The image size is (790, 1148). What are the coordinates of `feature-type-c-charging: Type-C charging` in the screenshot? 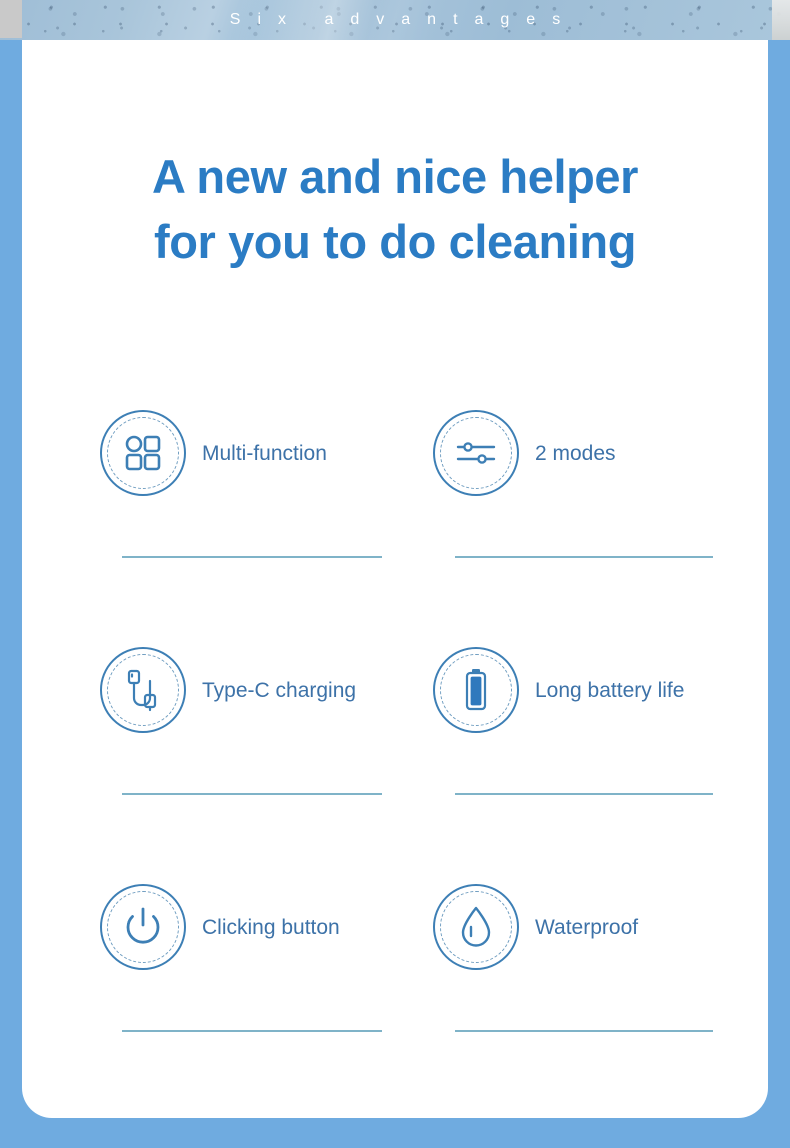 It's located at (250, 722).